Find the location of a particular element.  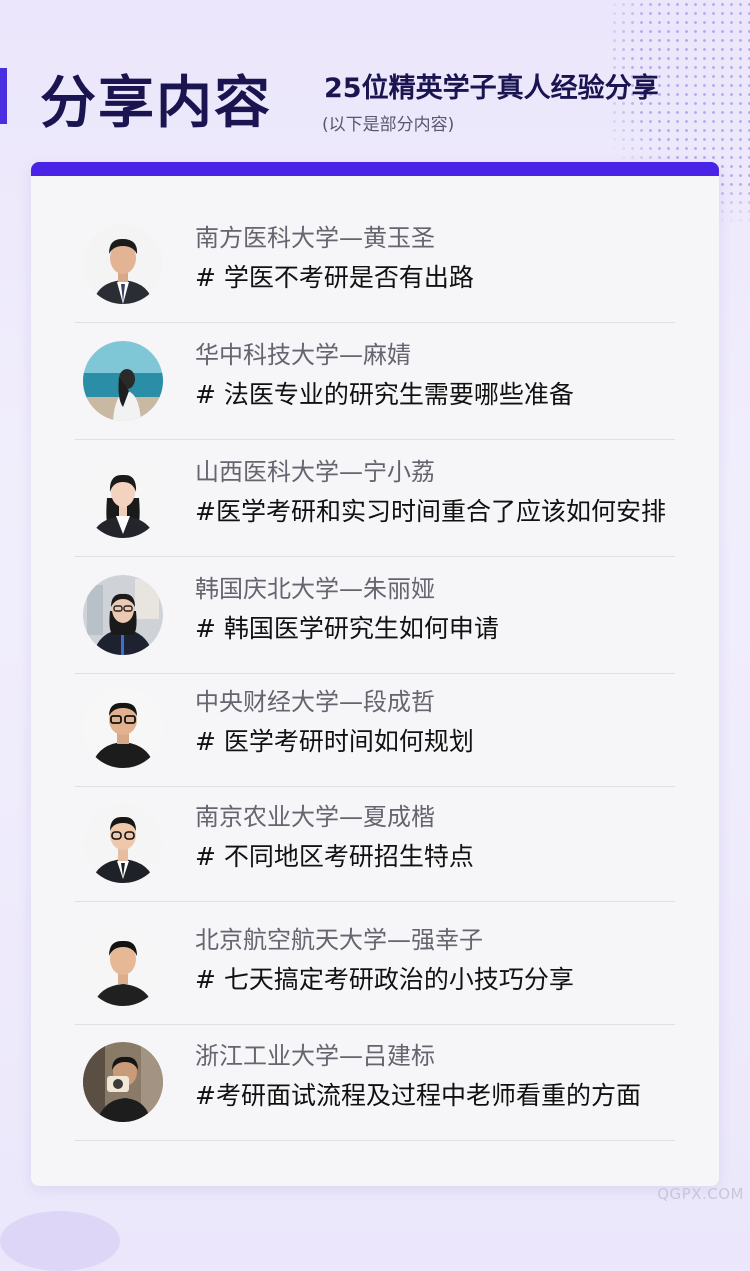

student-name: 南方医科大学—黄玉圣 is located at coordinates (315, 238).